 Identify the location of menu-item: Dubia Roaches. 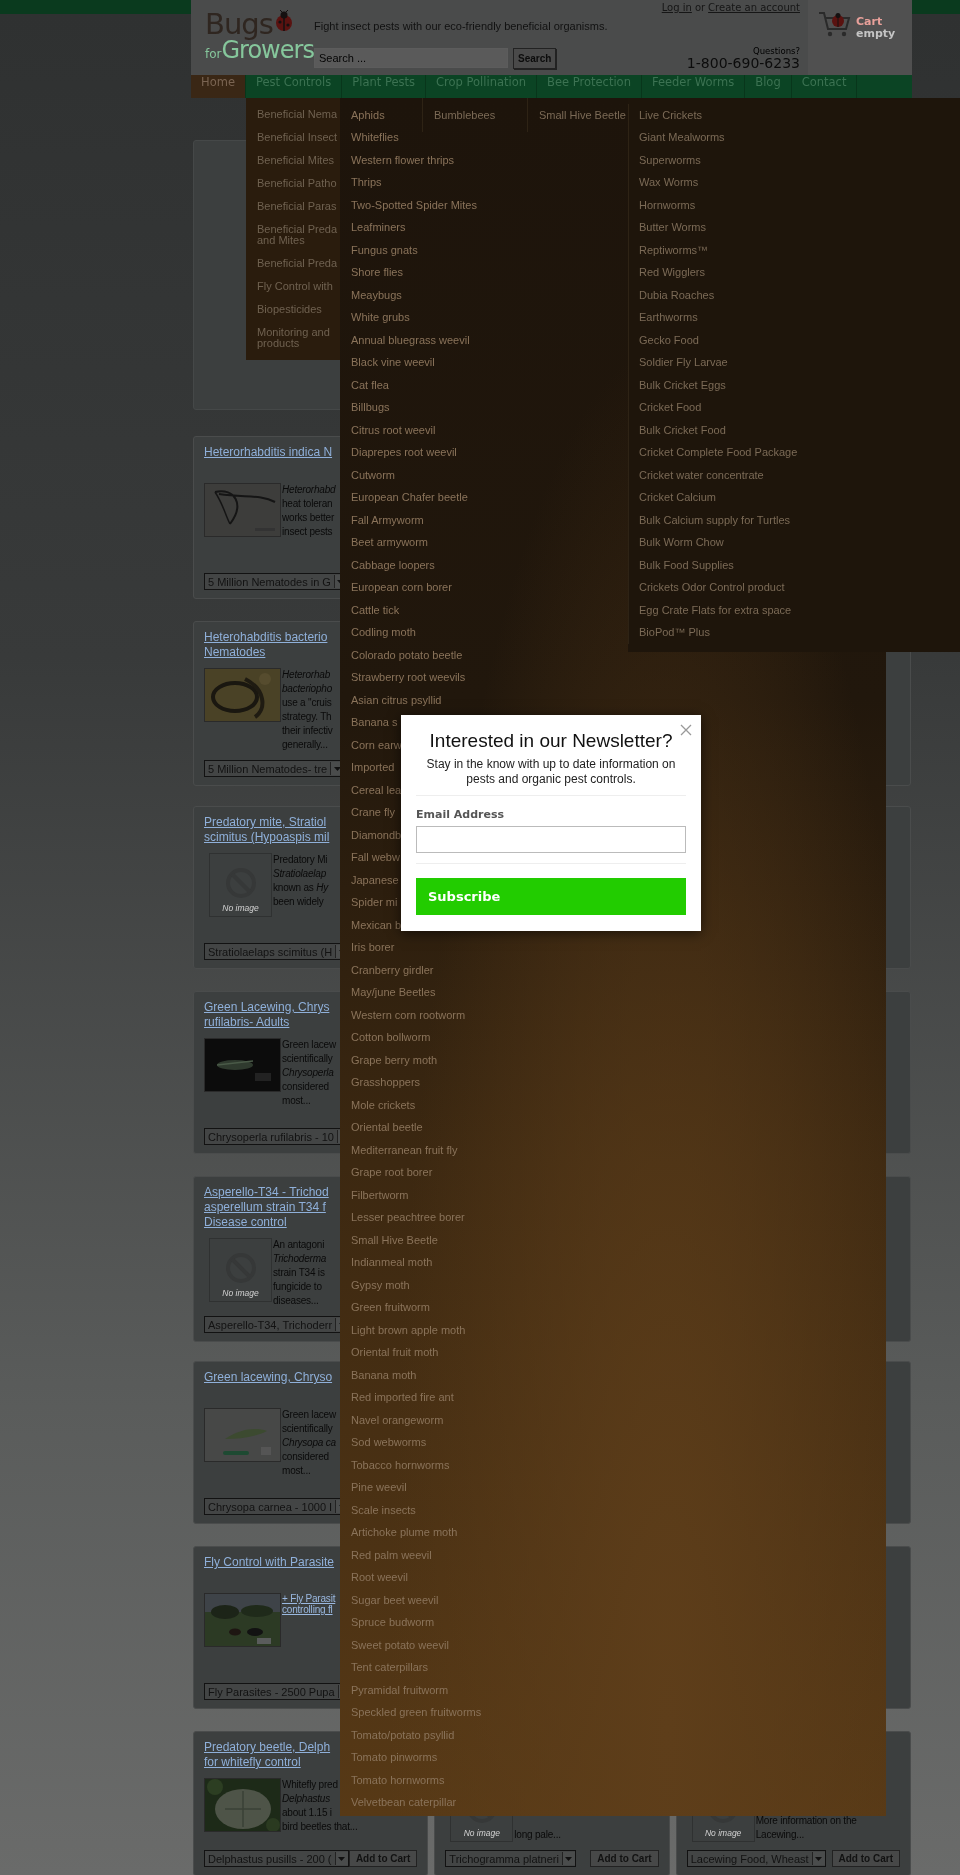
(799, 295).